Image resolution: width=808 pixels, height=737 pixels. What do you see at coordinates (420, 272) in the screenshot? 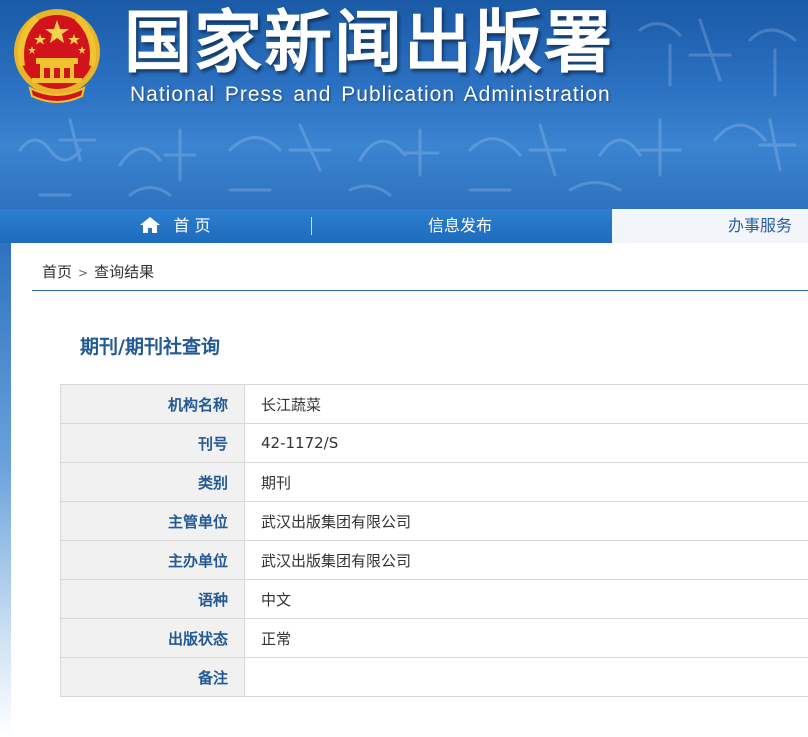
I see `breadcrumb: 首页 > 查询结果` at bounding box center [420, 272].